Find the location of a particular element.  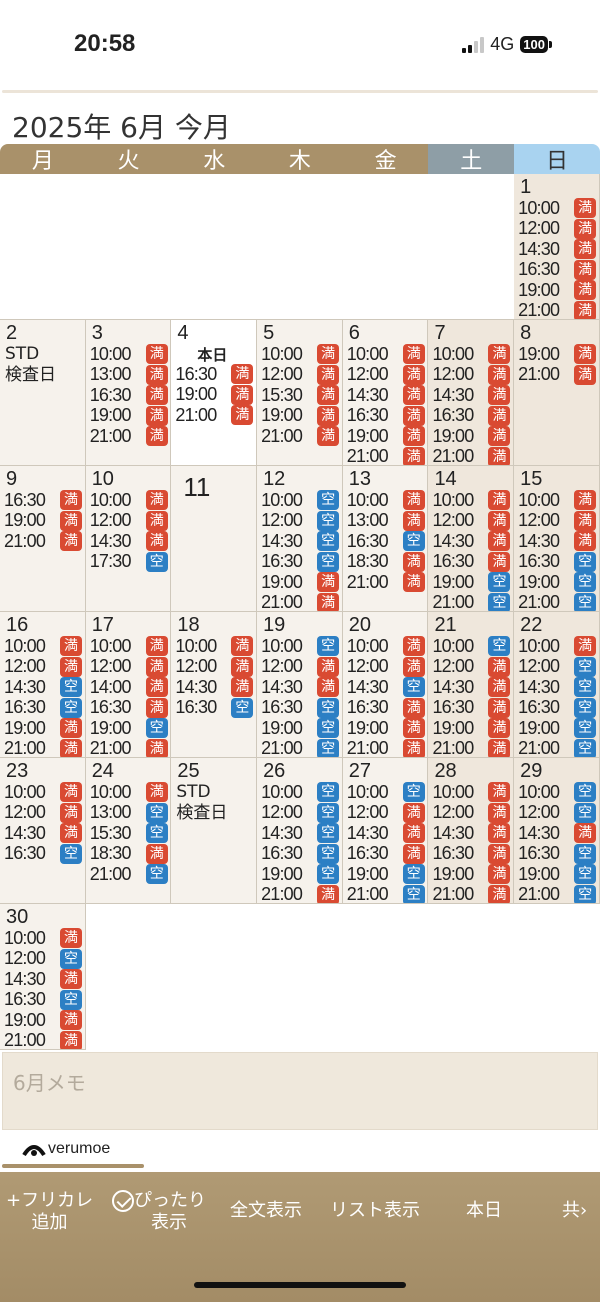

day-cell-24: 24 10:00 満 13:00 空 15:30 空 18:30 満 21:00 空 is located at coordinates (128, 831).